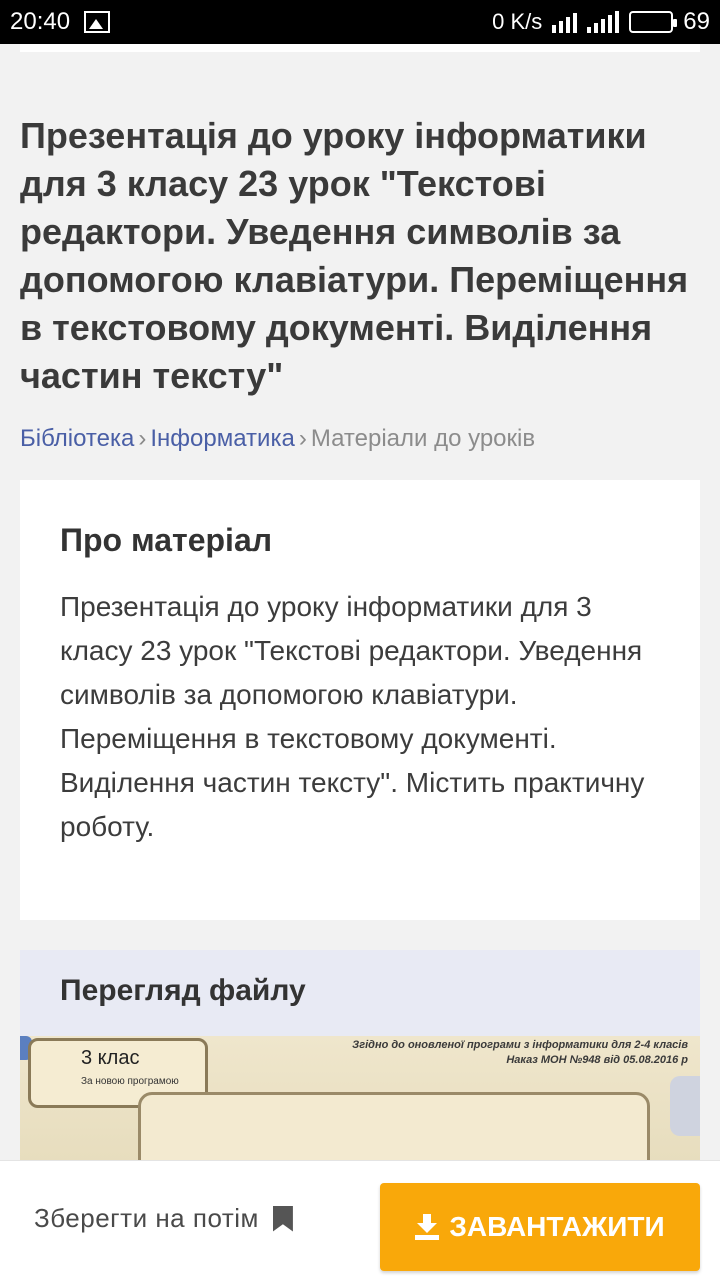 The width and height of the screenshot is (720, 1280). What do you see at coordinates (222, 438) in the screenshot?
I see `breadcrumb-informatics: Інформатика` at bounding box center [222, 438].